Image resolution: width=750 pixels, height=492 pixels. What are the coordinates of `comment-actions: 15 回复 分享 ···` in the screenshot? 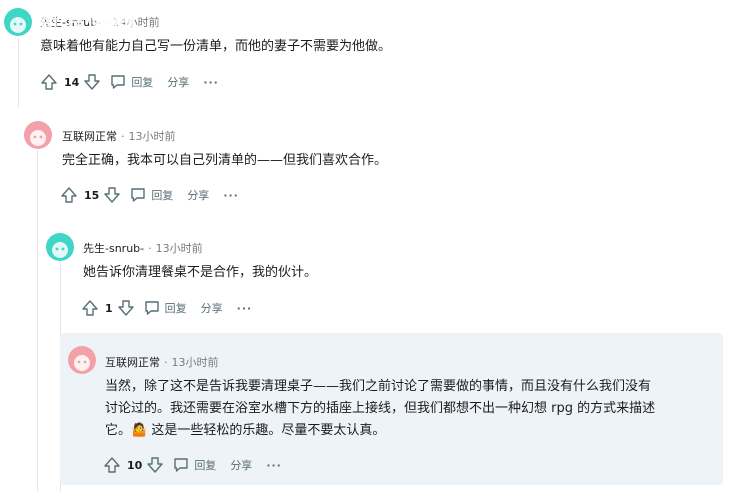 It's located at (149, 195).